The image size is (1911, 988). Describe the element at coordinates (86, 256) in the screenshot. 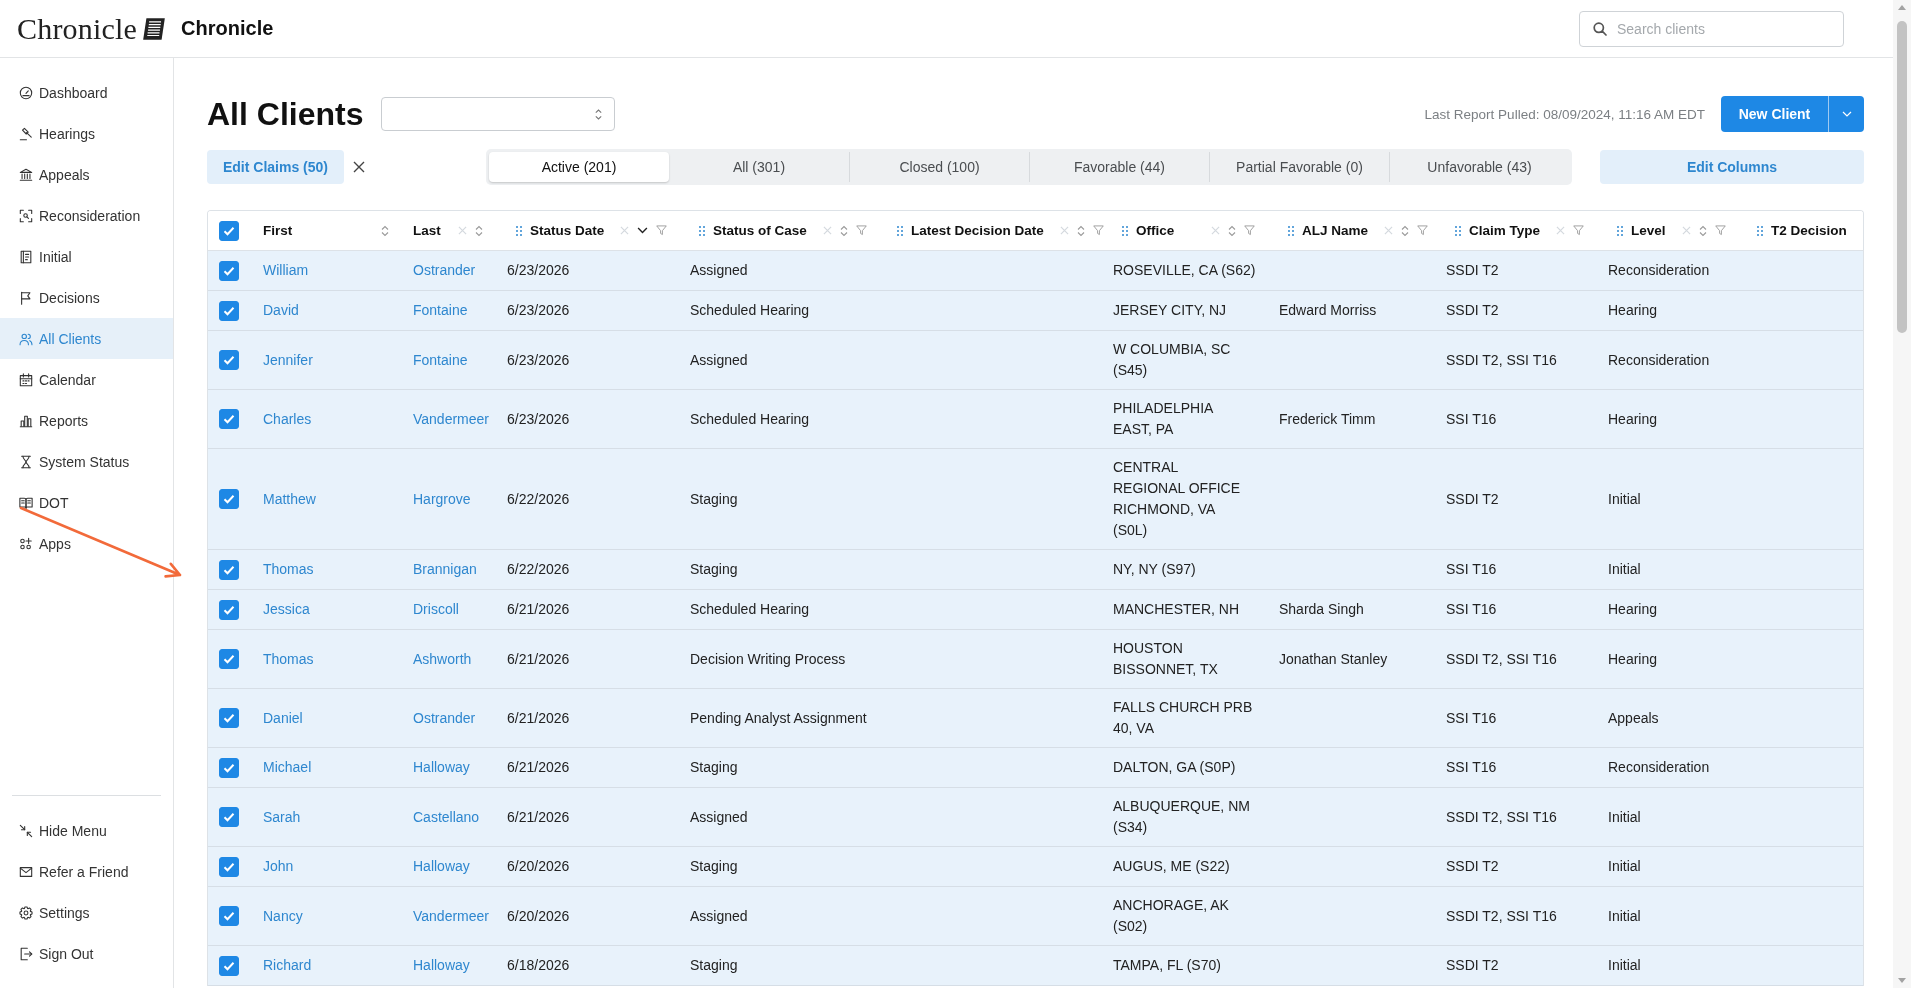

I see `sidebar-item: Initial` at that location.